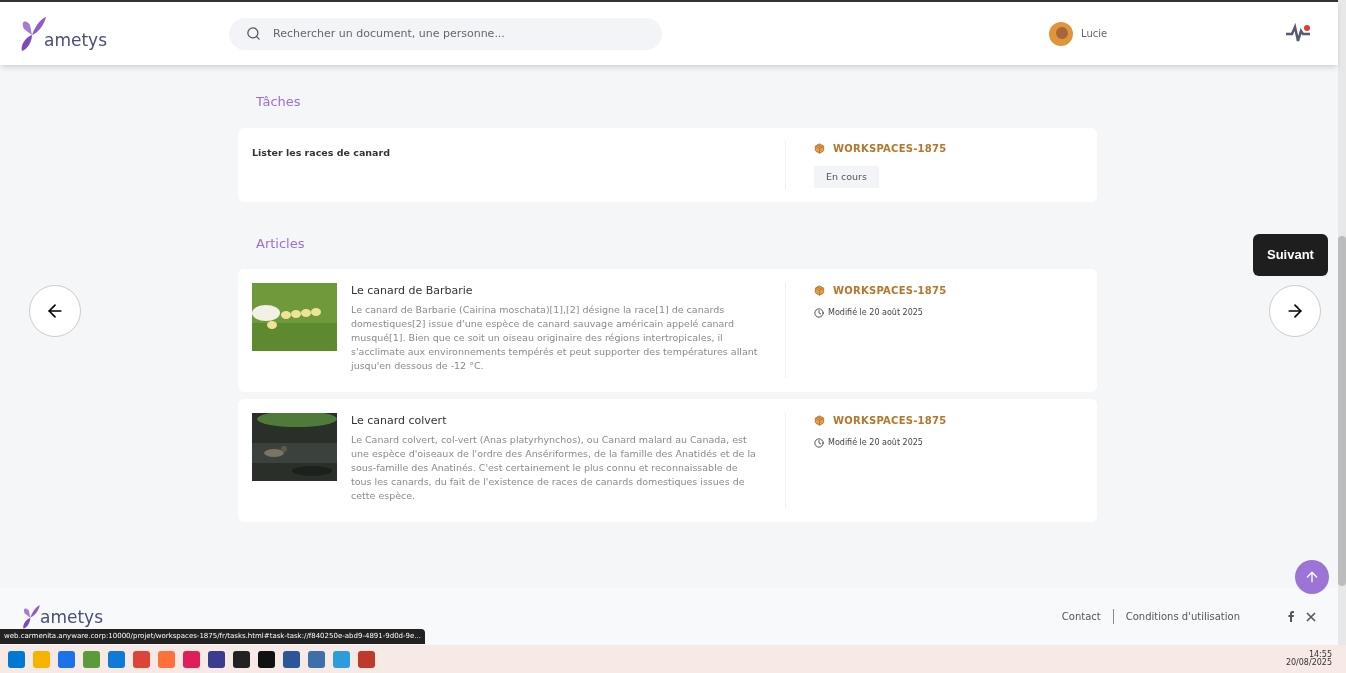 This screenshot has height=673, width=1346. What do you see at coordinates (1182, 616) in the screenshot?
I see `footer-link: Conditions d'utilisation` at bounding box center [1182, 616].